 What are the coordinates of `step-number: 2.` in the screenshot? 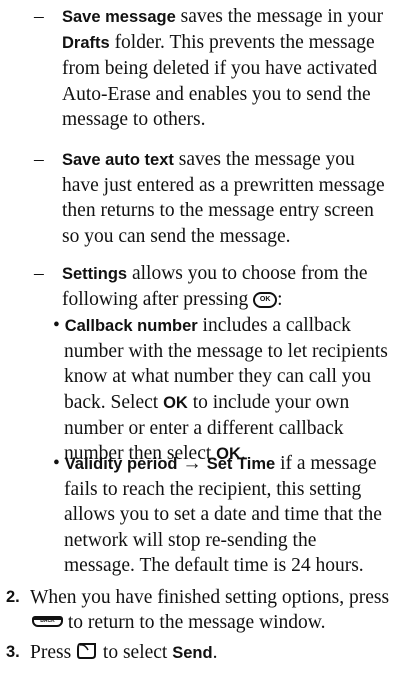 It's located at (13, 597).